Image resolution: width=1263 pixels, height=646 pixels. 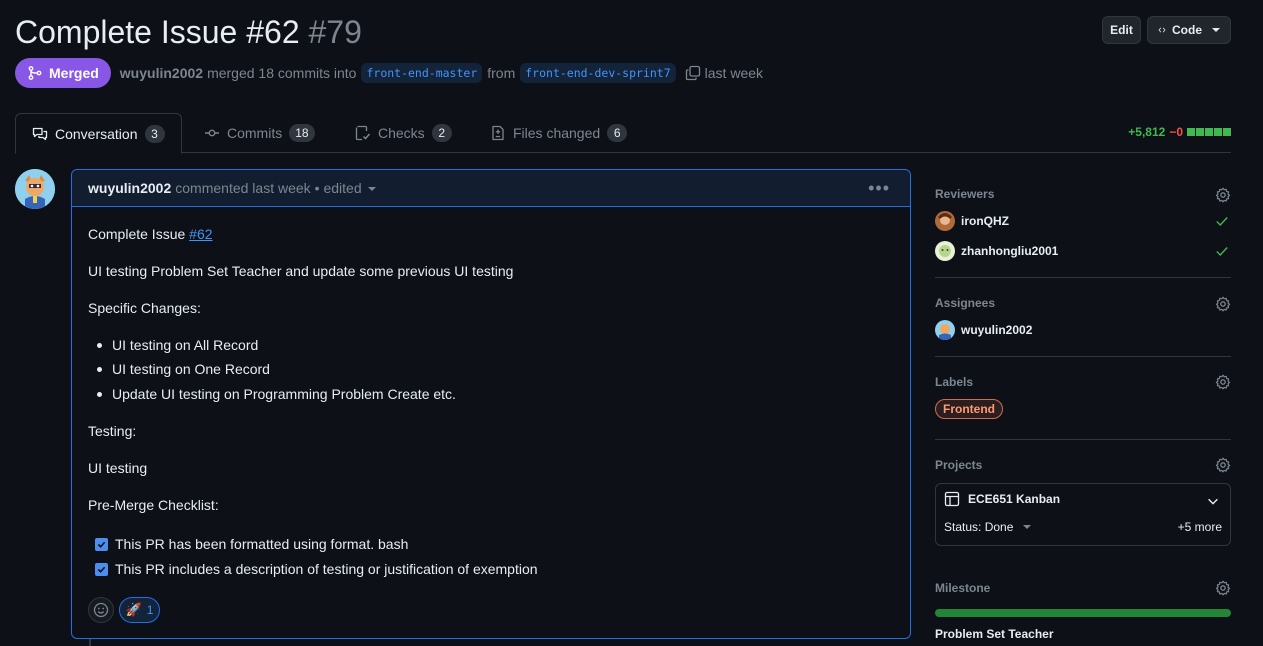 What do you see at coordinates (335, 32) in the screenshot?
I see `pr-number: #79` at bounding box center [335, 32].